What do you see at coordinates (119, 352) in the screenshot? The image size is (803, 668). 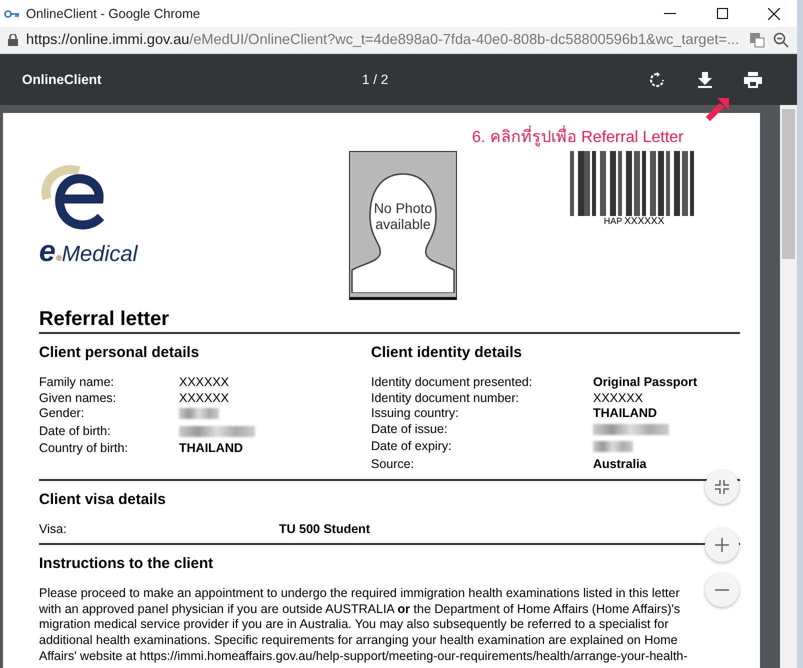 I see `section-heading: Client personal details` at bounding box center [119, 352].